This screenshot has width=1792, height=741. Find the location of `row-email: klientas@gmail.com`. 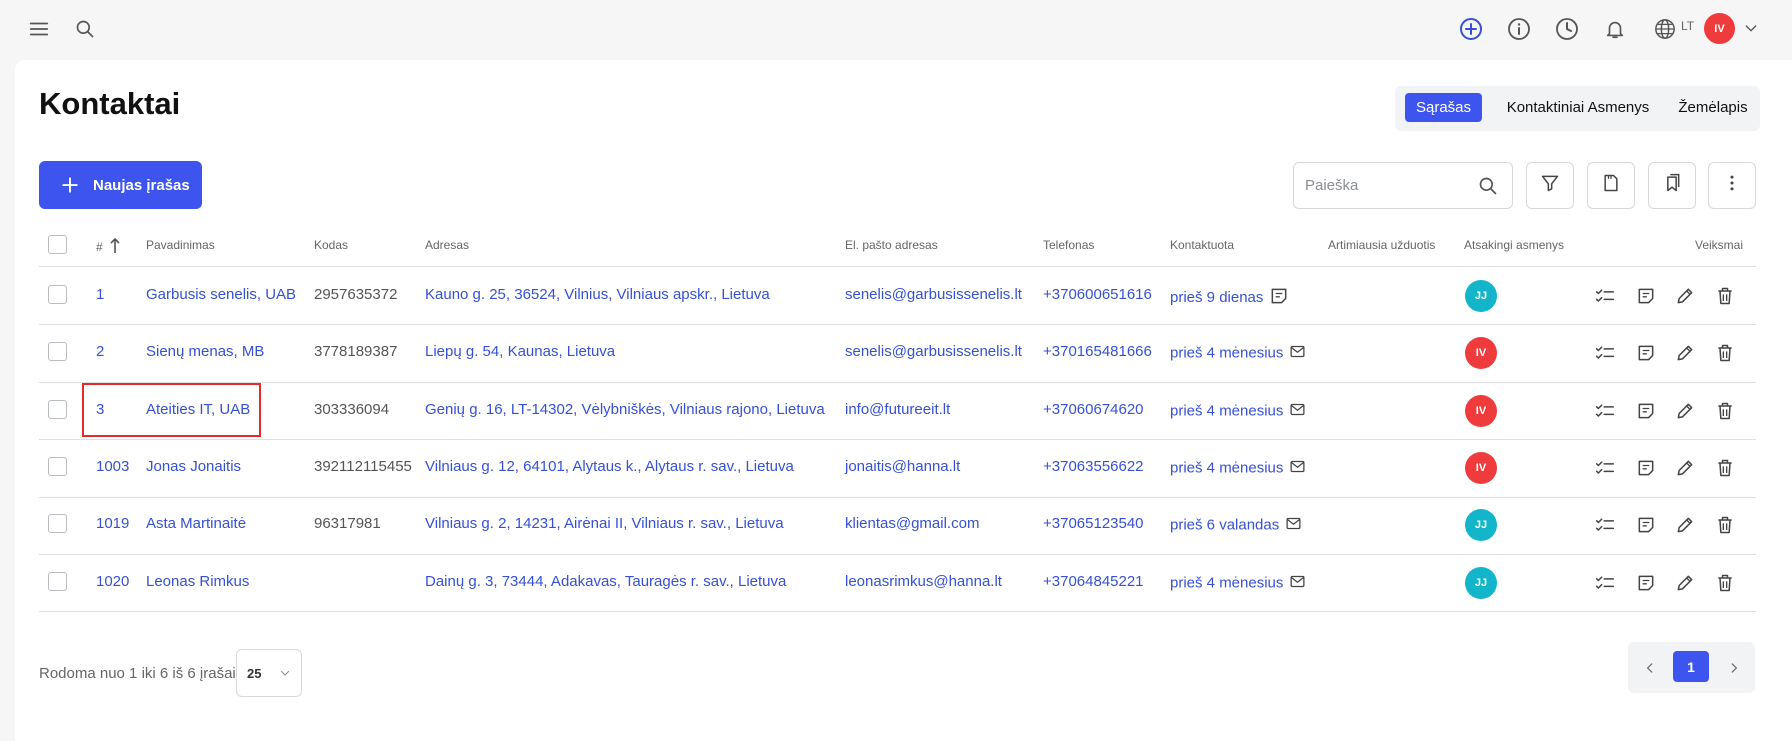

row-email: klientas@gmail.com is located at coordinates (912, 523).